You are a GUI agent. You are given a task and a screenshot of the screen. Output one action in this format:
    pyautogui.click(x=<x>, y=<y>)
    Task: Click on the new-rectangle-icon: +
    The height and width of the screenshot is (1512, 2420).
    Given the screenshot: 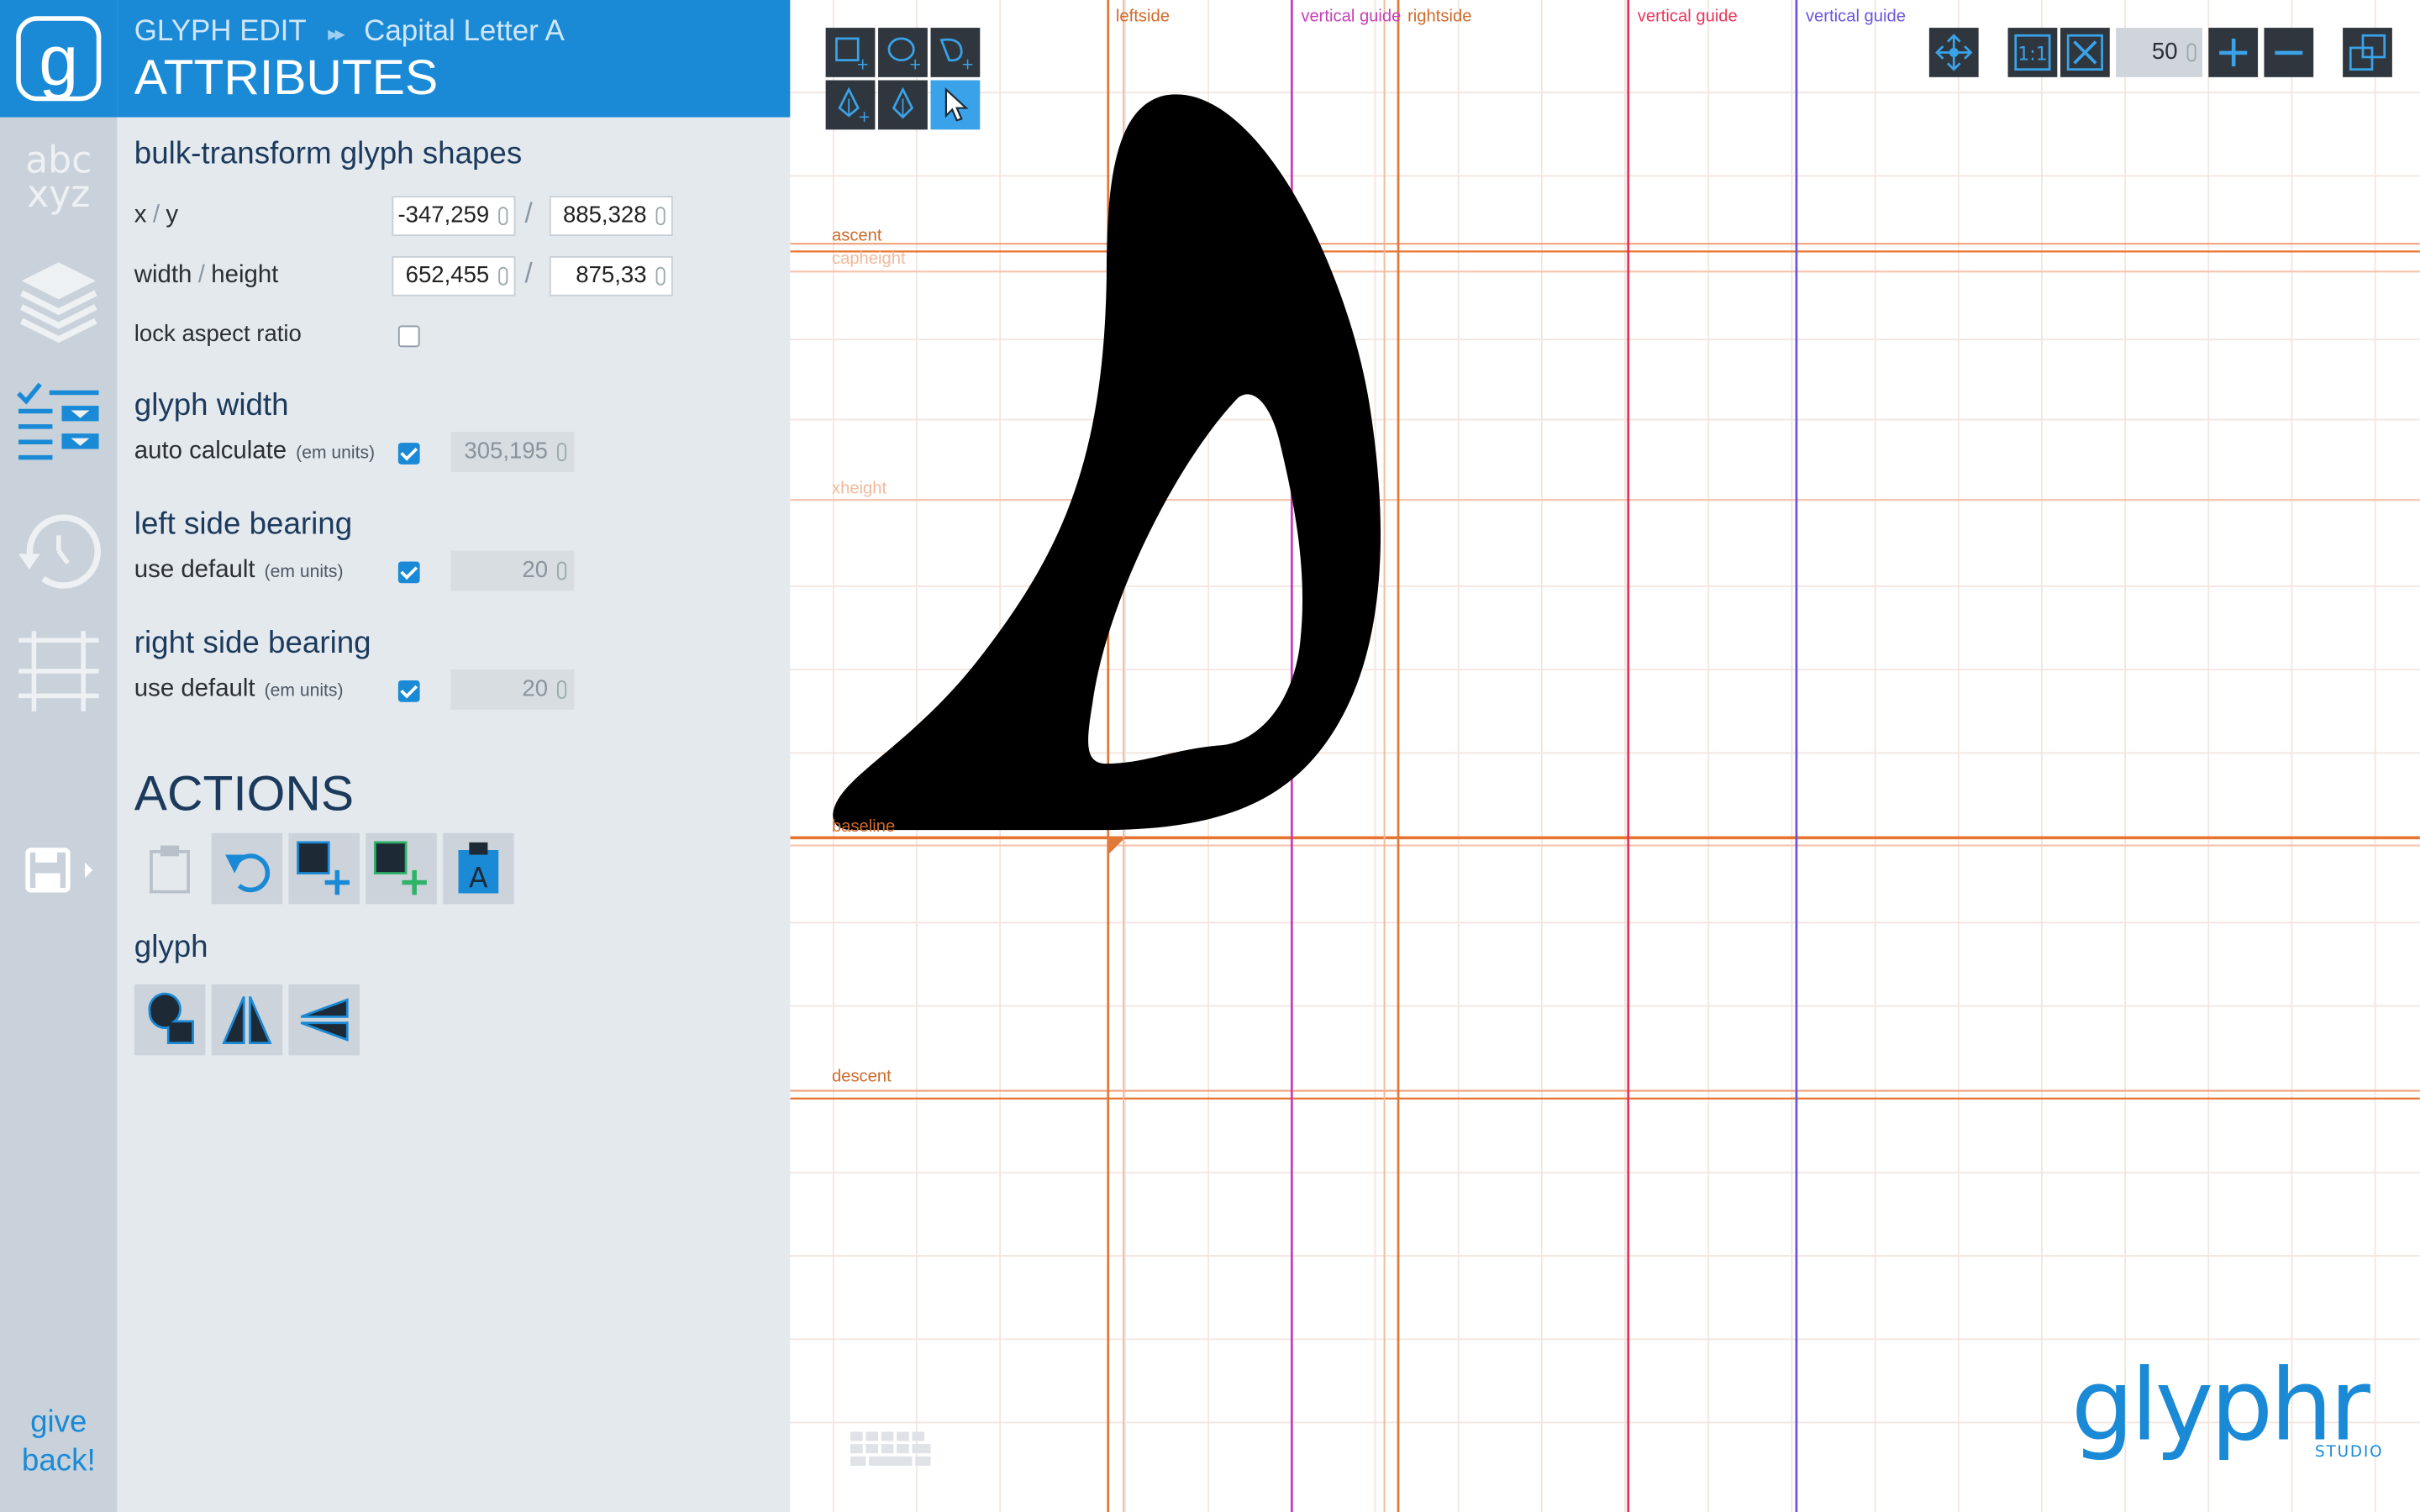 What is the action you would take?
    pyautogui.click(x=852, y=54)
    